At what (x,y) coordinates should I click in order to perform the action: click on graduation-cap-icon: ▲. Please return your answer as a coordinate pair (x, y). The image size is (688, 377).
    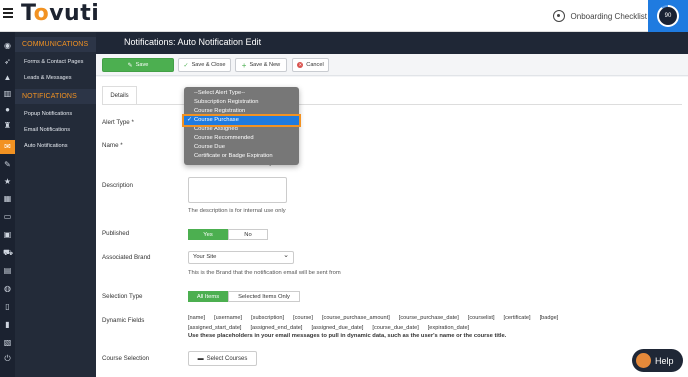
    Looking at the image, I should click on (7, 77).